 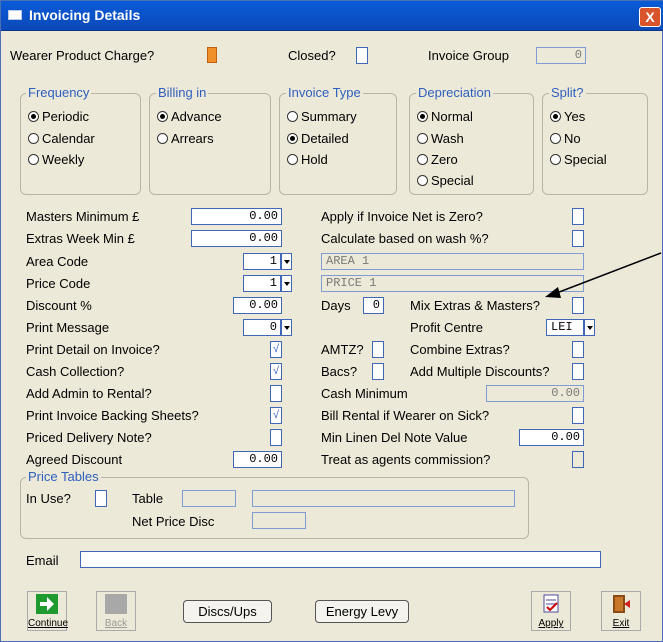 What do you see at coordinates (227, 611) in the screenshot?
I see `discs-ups-button: Discs/Ups` at bounding box center [227, 611].